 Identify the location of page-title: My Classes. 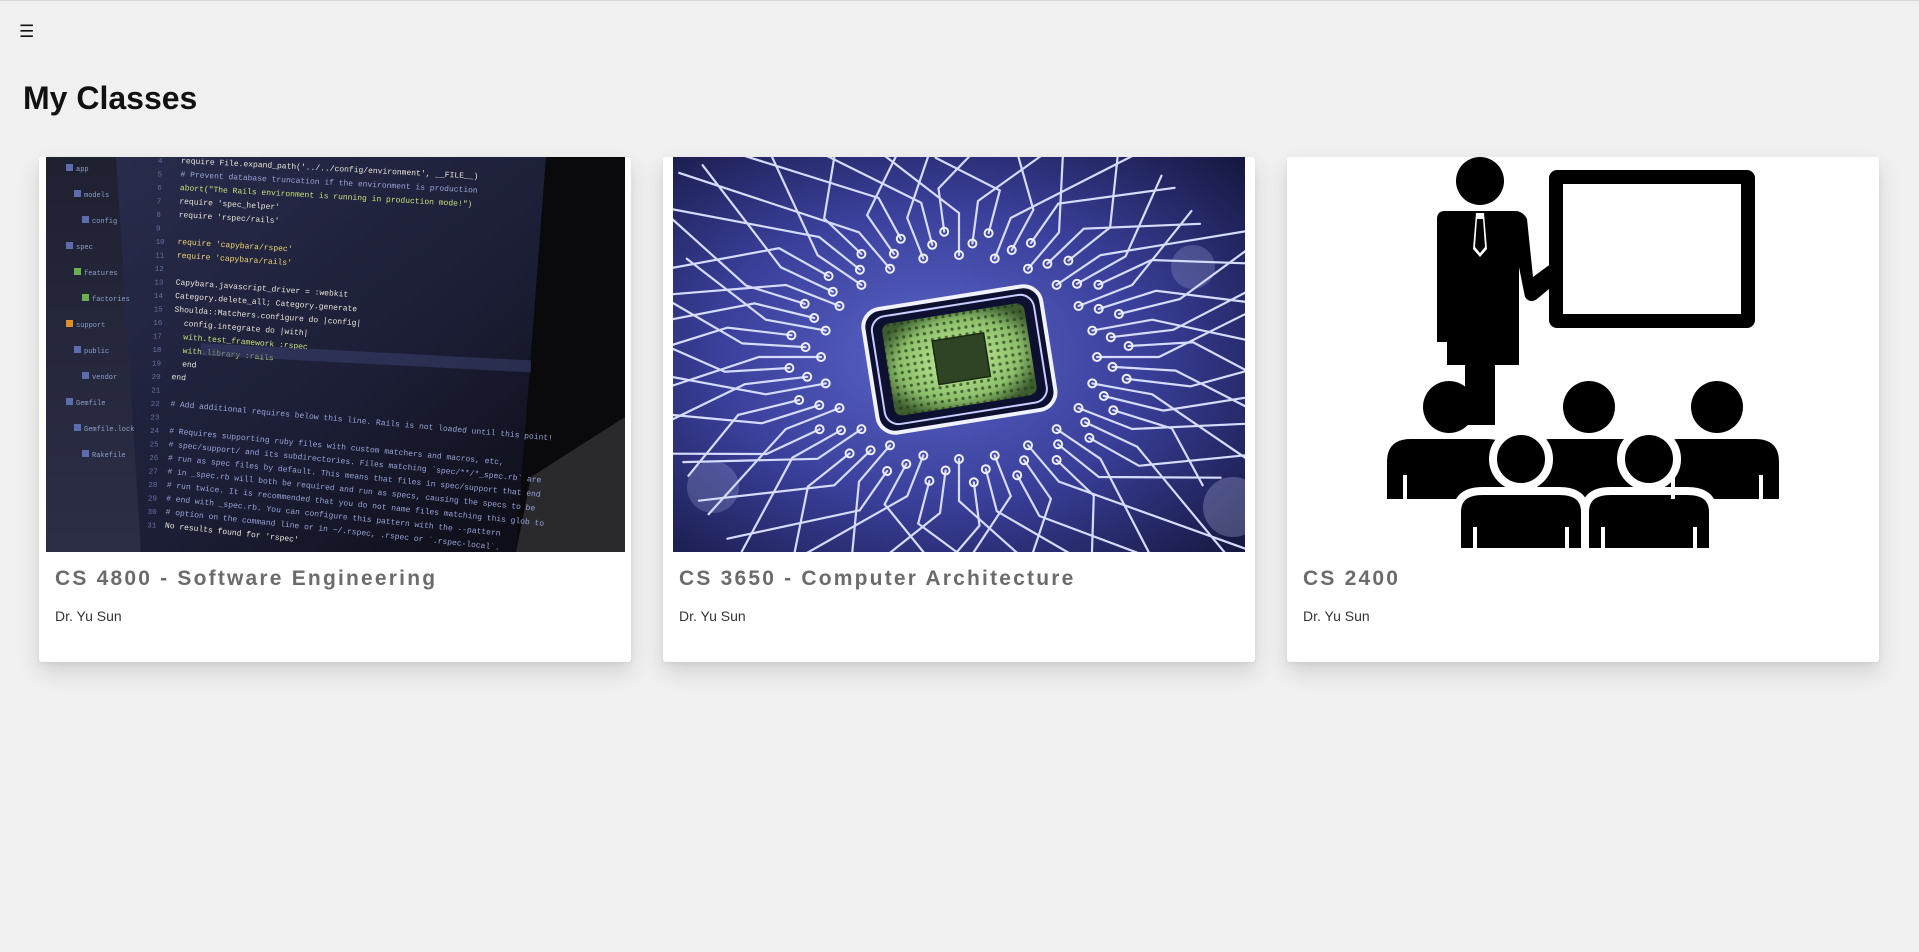
(110, 98).